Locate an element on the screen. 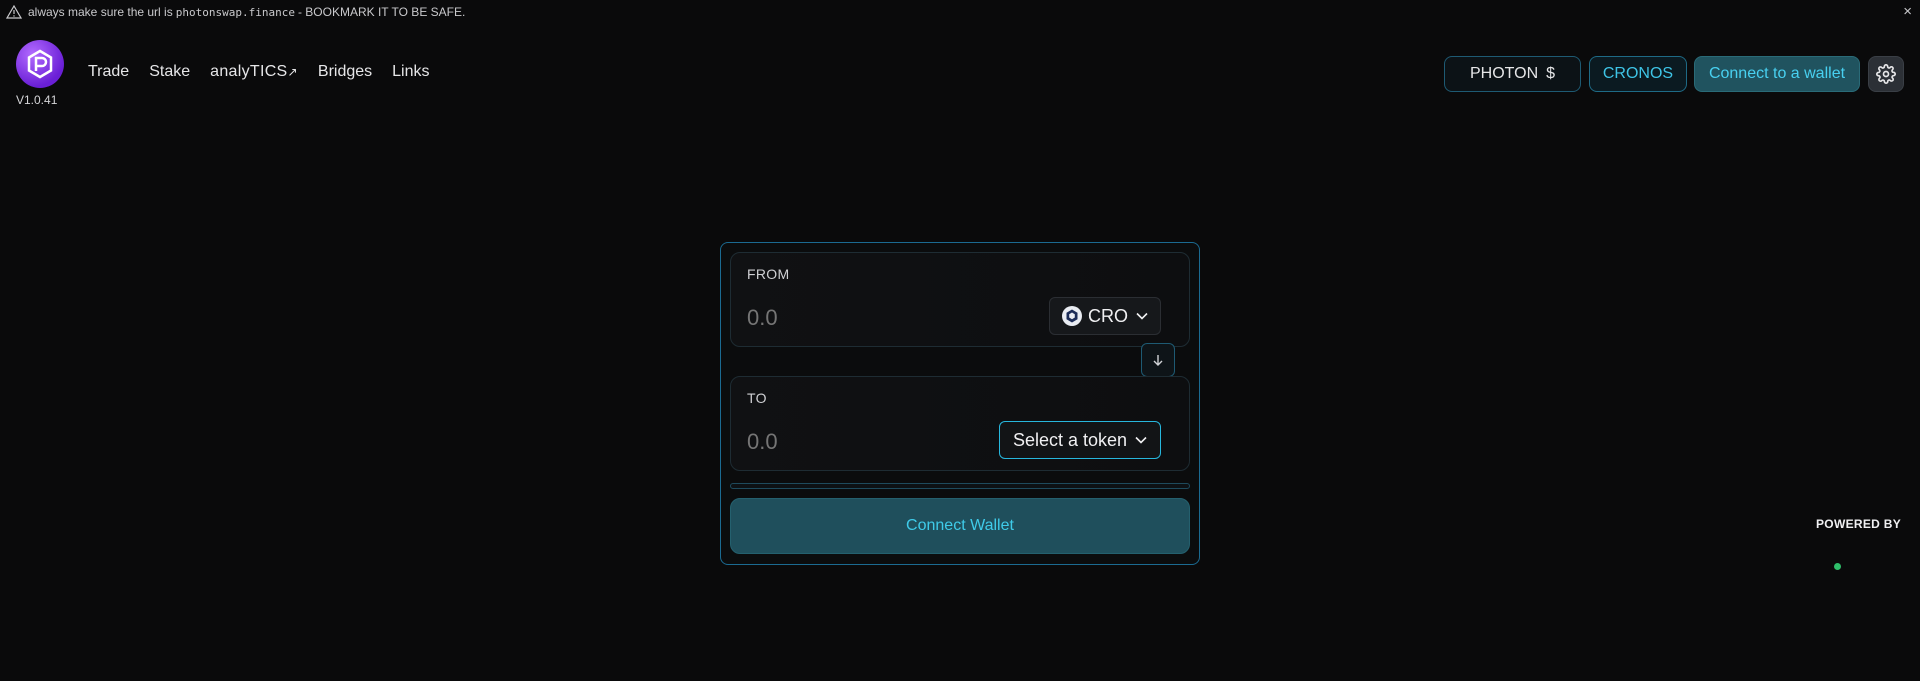 The image size is (1920, 681). from-token-select: CRO is located at coordinates (1105, 316).